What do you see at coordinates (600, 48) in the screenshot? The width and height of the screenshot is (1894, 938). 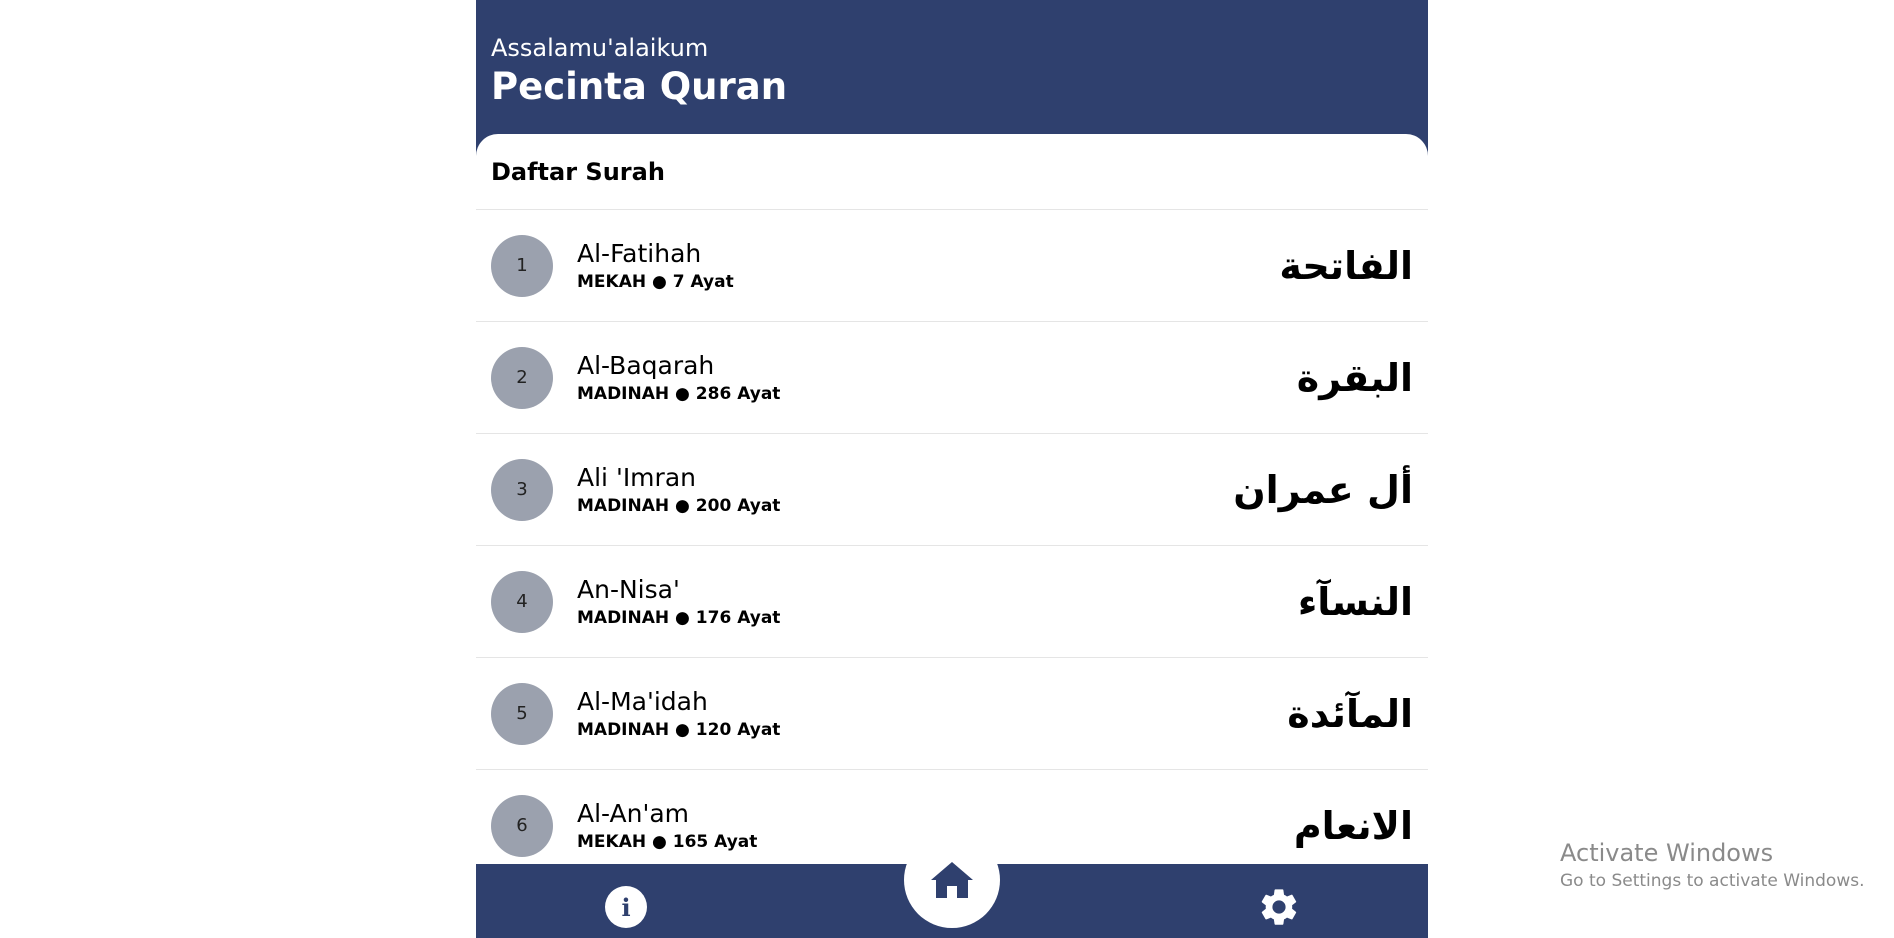 I see `greeting-text: Assalamu'alaikum` at bounding box center [600, 48].